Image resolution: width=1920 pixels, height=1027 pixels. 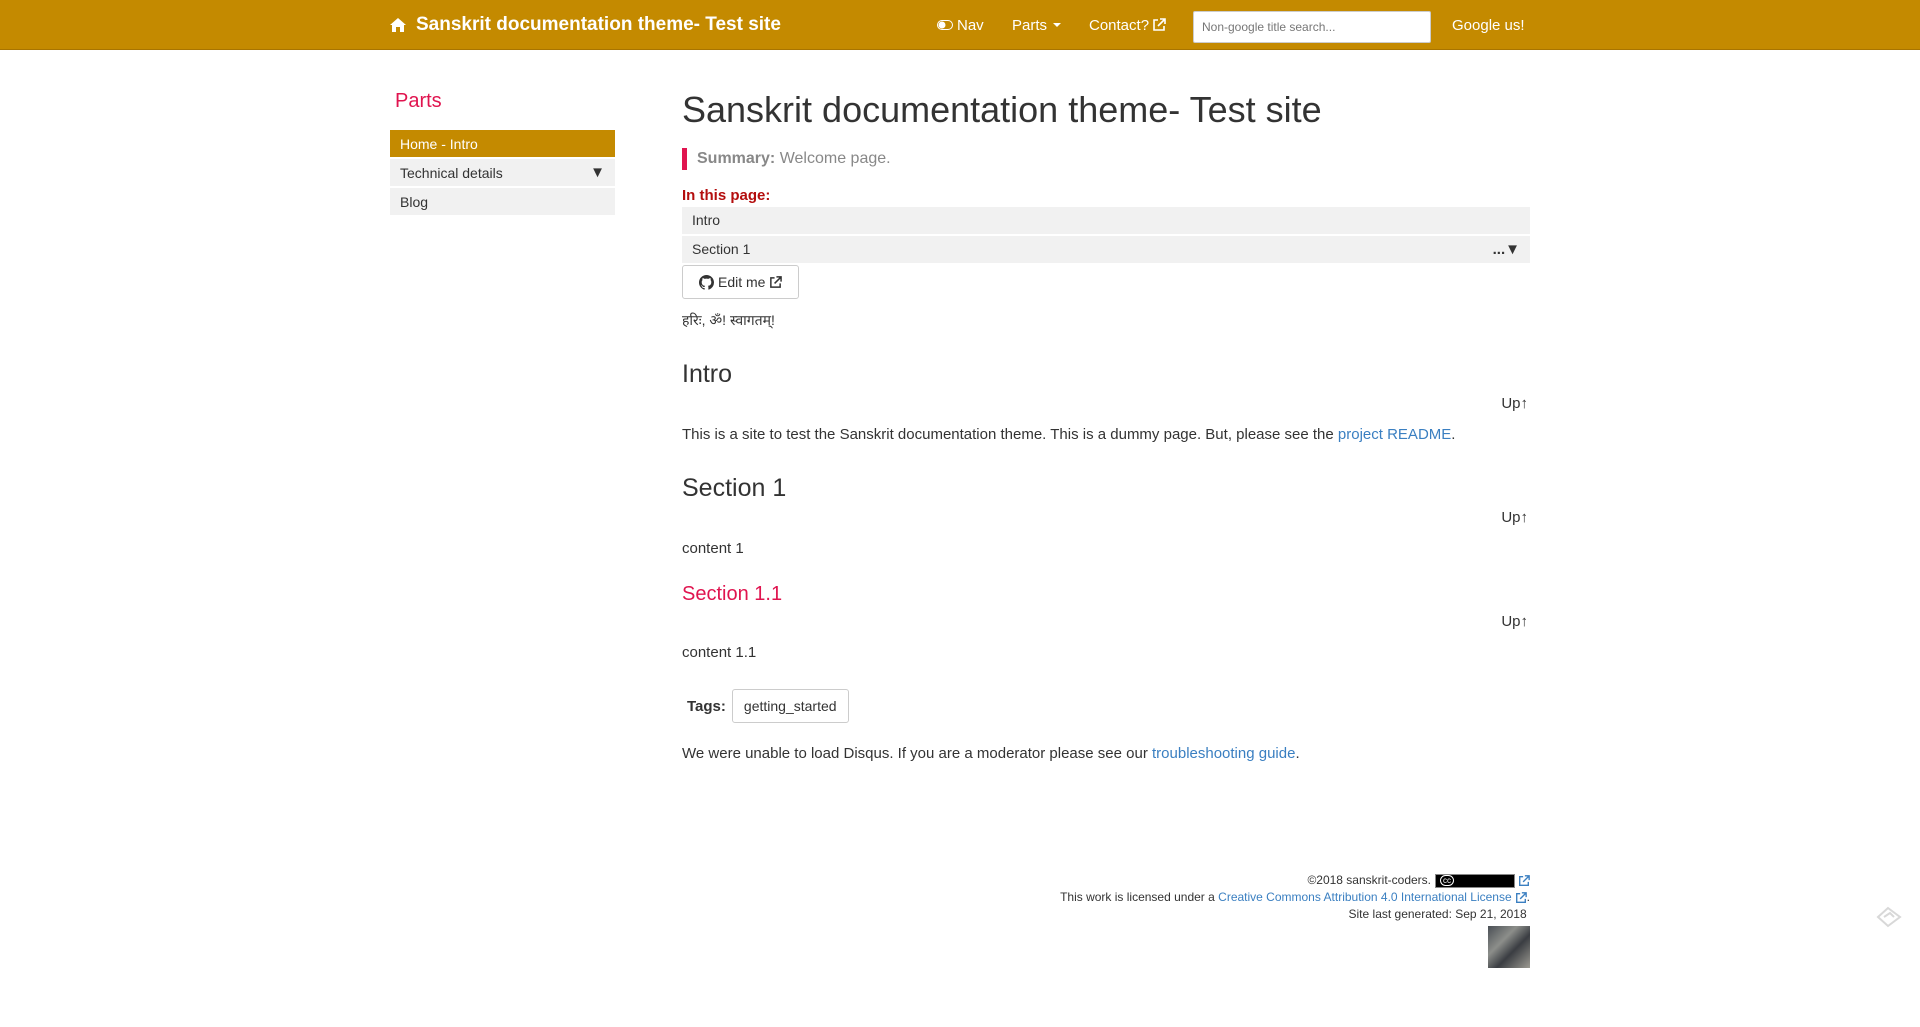 What do you see at coordinates (1119, 25) in the screenshot?
I see `contact-label: Contact?` at bounding box center [1119, 25].